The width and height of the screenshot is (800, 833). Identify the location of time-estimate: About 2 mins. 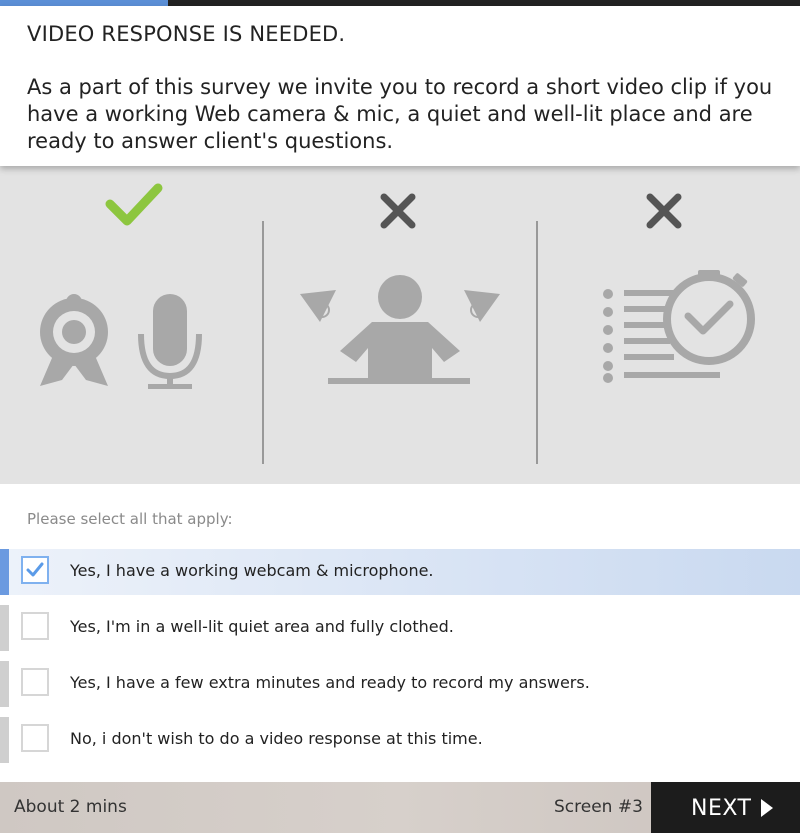
(70, 807).